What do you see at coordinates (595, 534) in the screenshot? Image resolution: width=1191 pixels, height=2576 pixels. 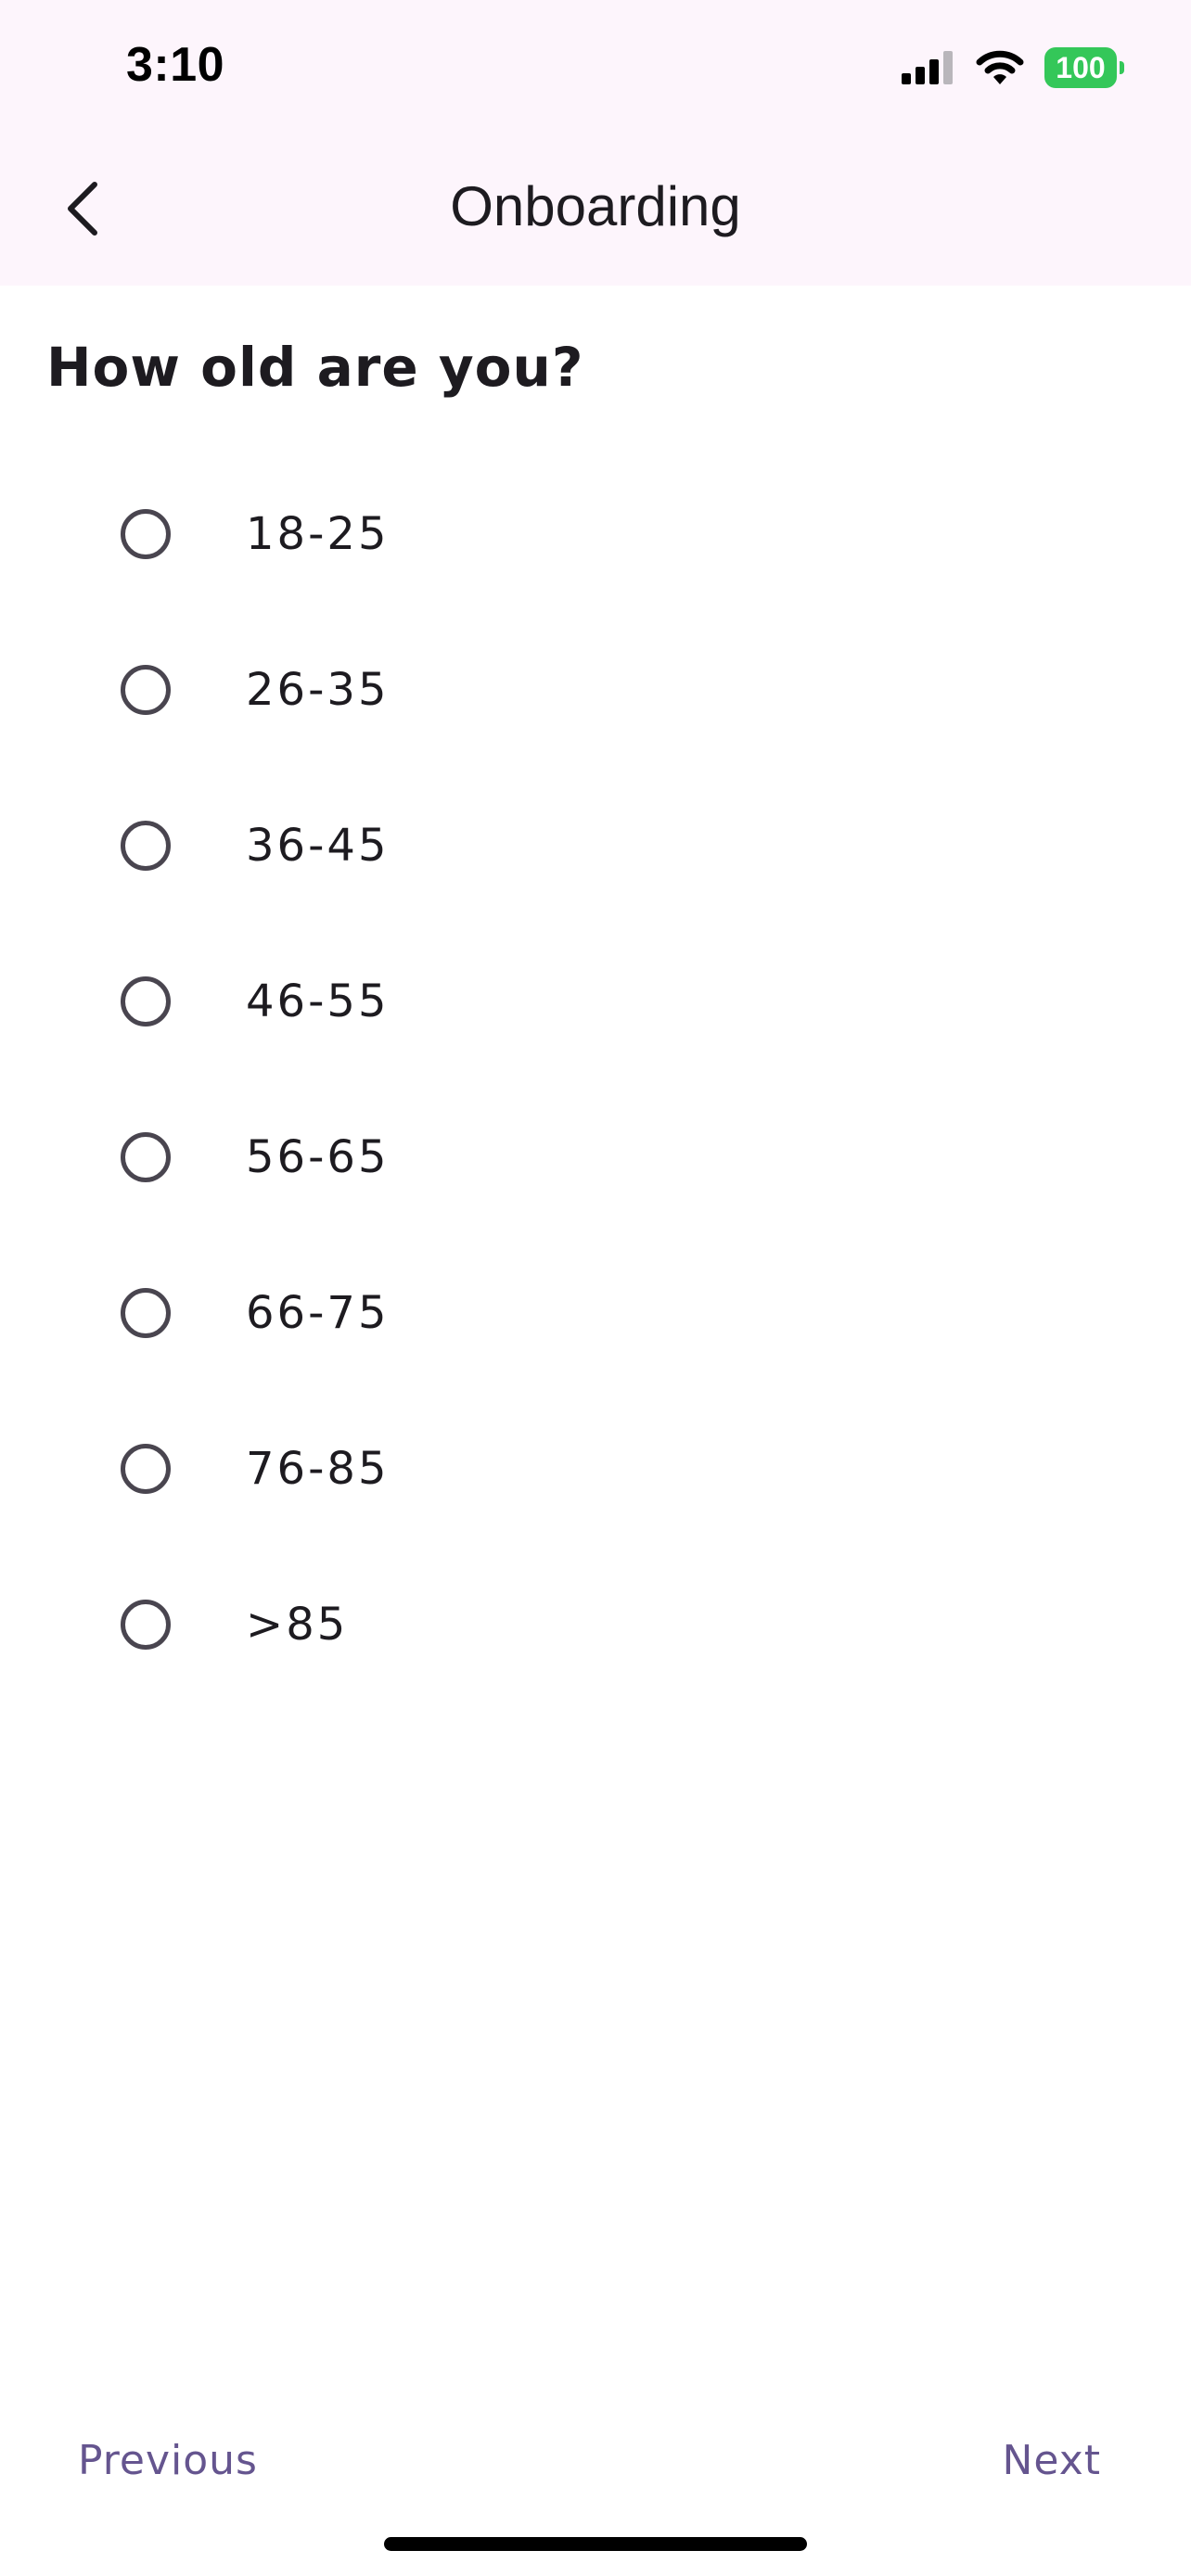 I see `option-18-25: 18-25` at bounding box center [595, 534].